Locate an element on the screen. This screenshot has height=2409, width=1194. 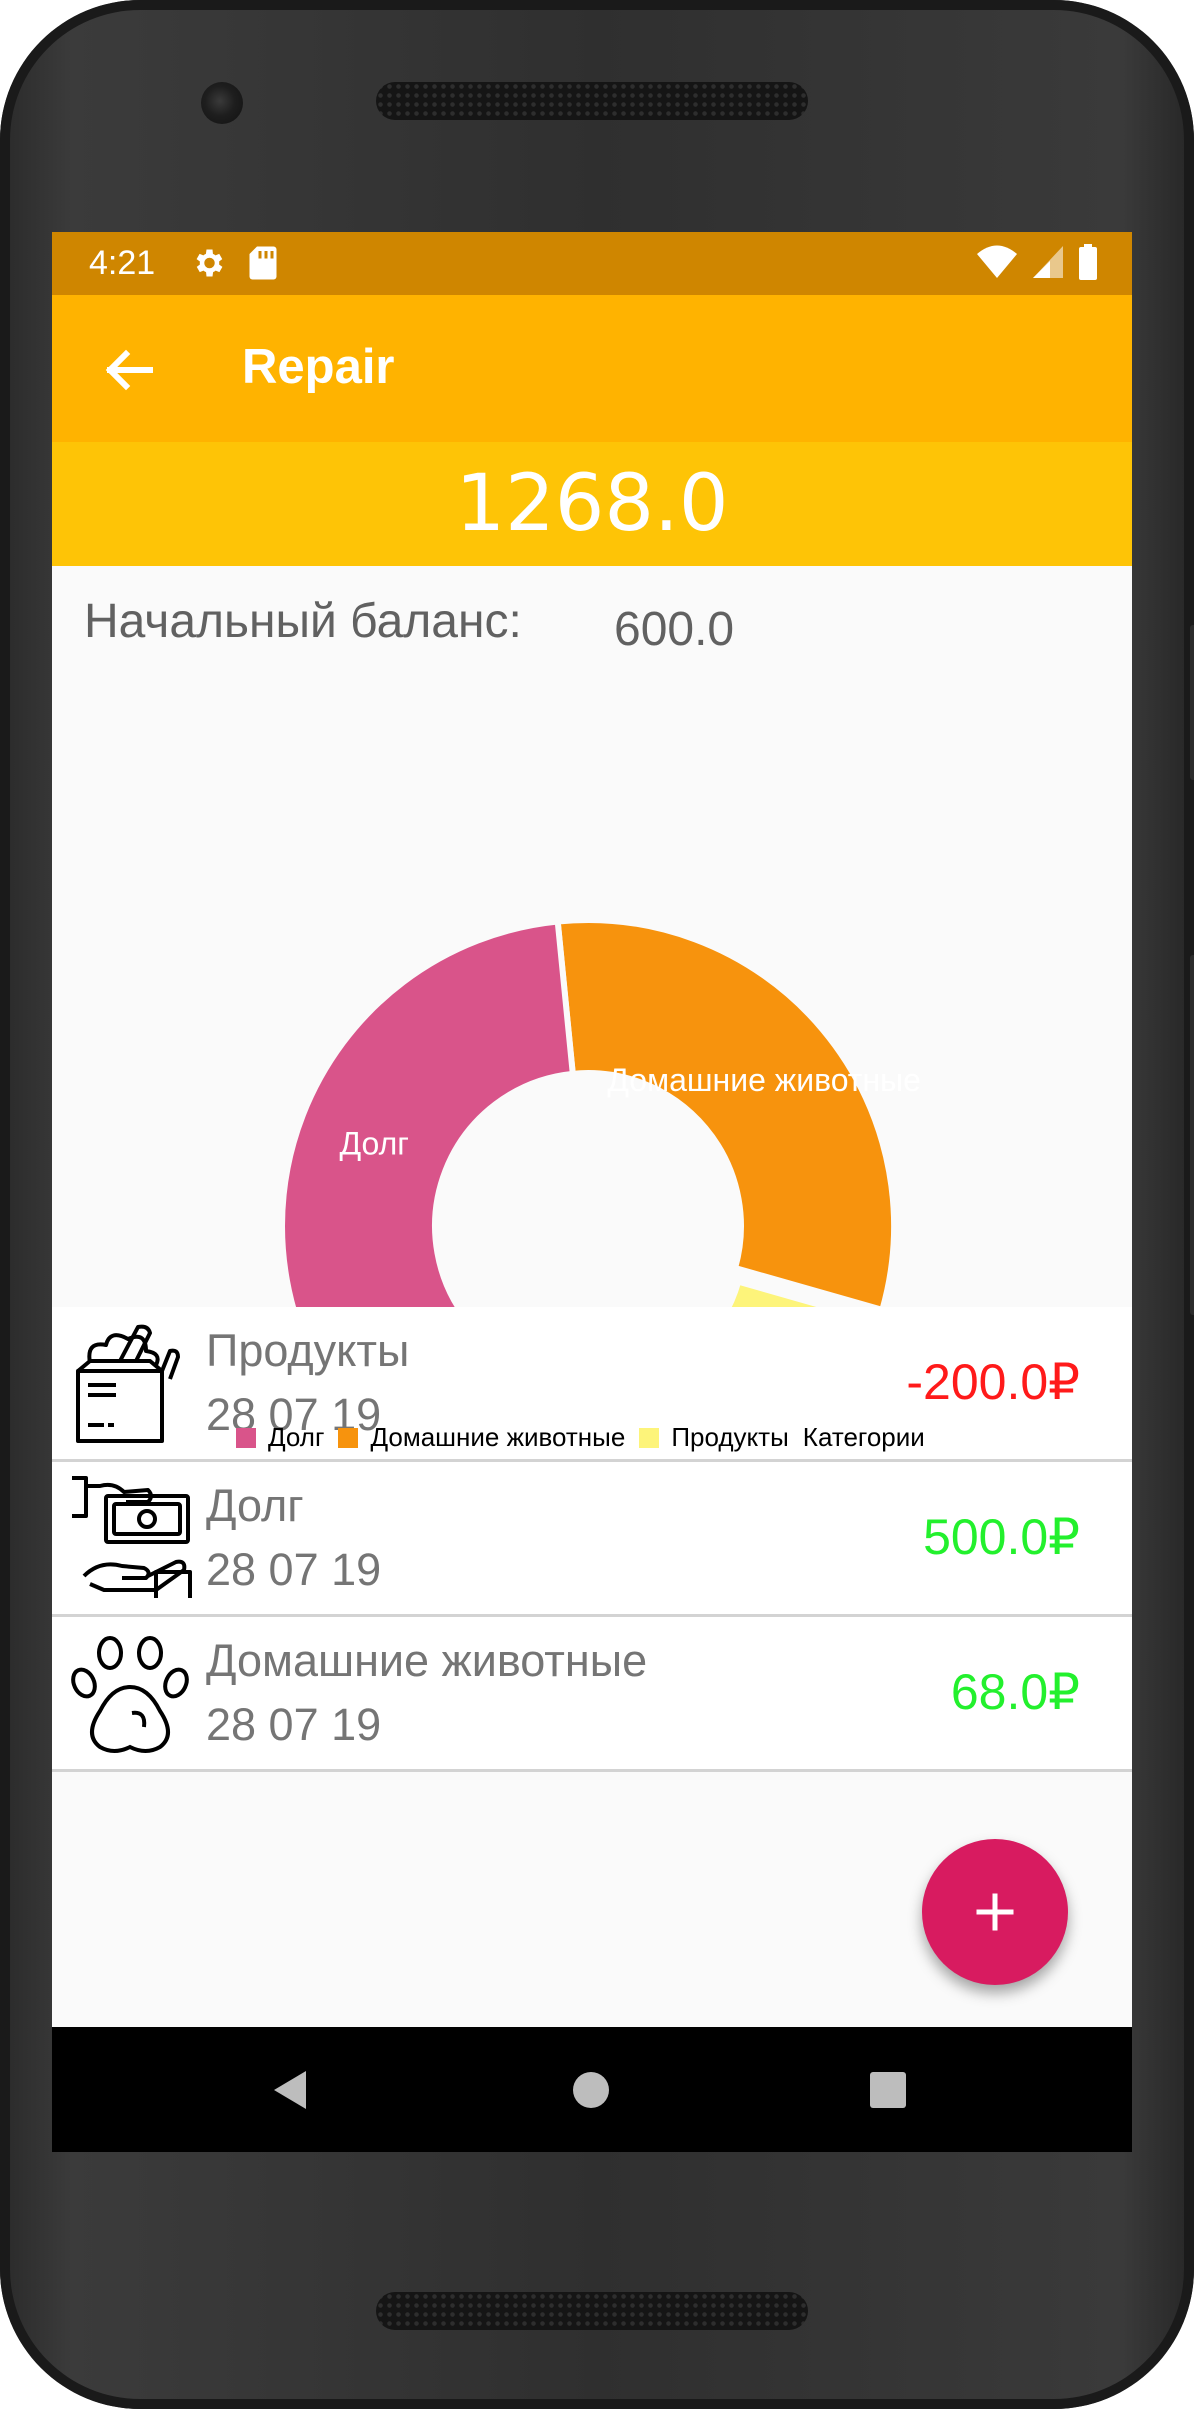
system-nav-bar is located at coordinates (592, 2089).